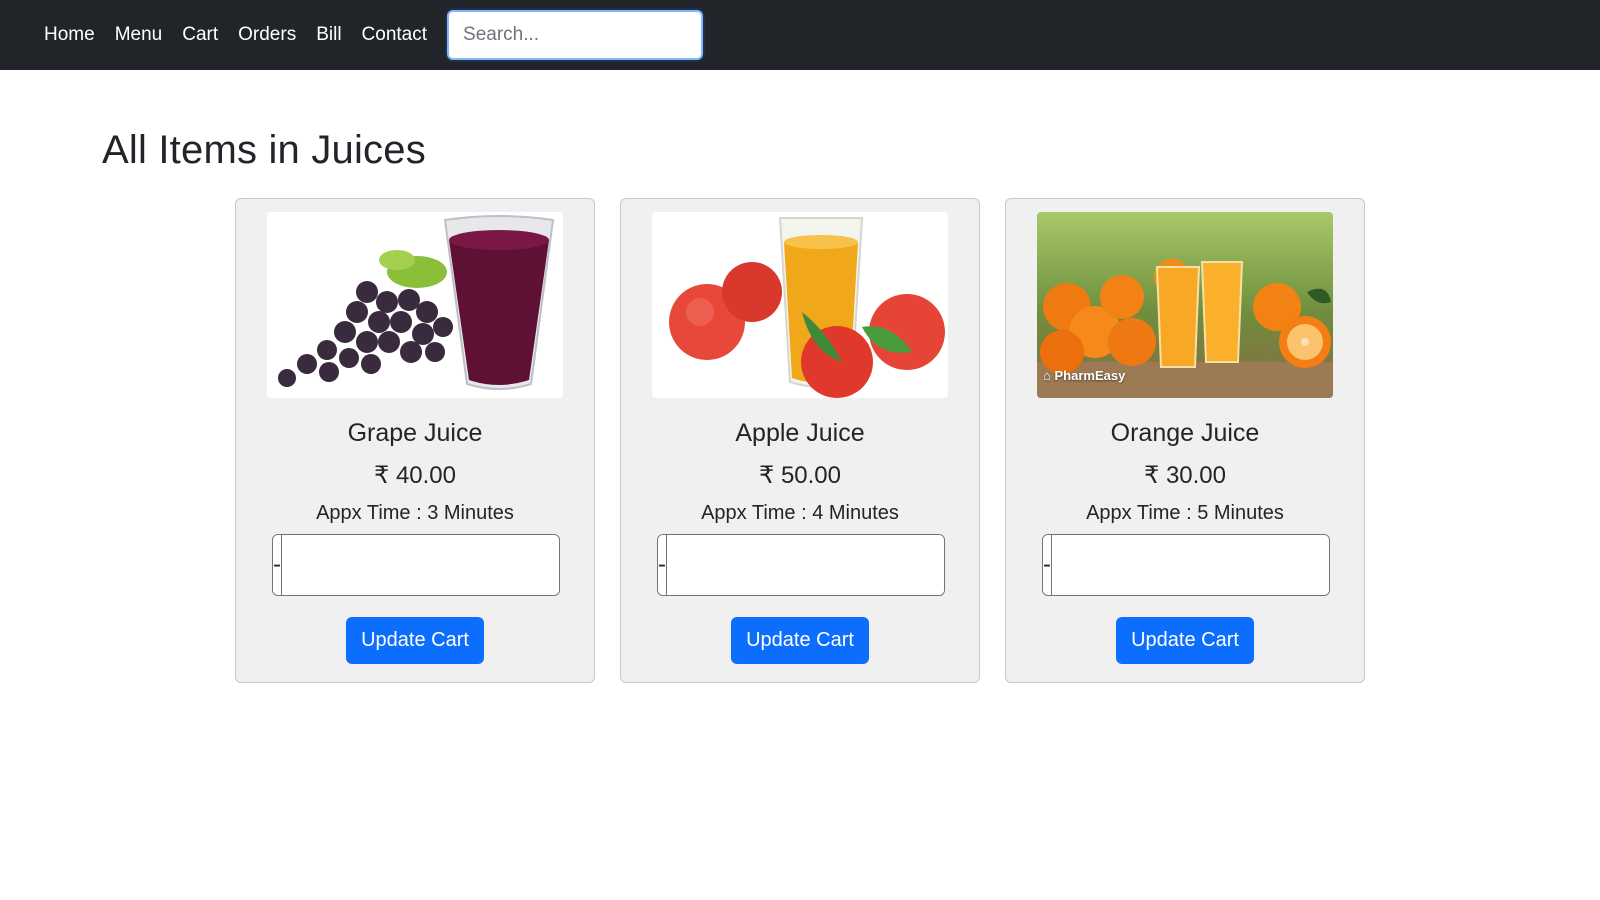 Image resolution: width=1600 pixels, height=900 pixels. I want to click on nav-link-orders: Orders, so click(267, 35).